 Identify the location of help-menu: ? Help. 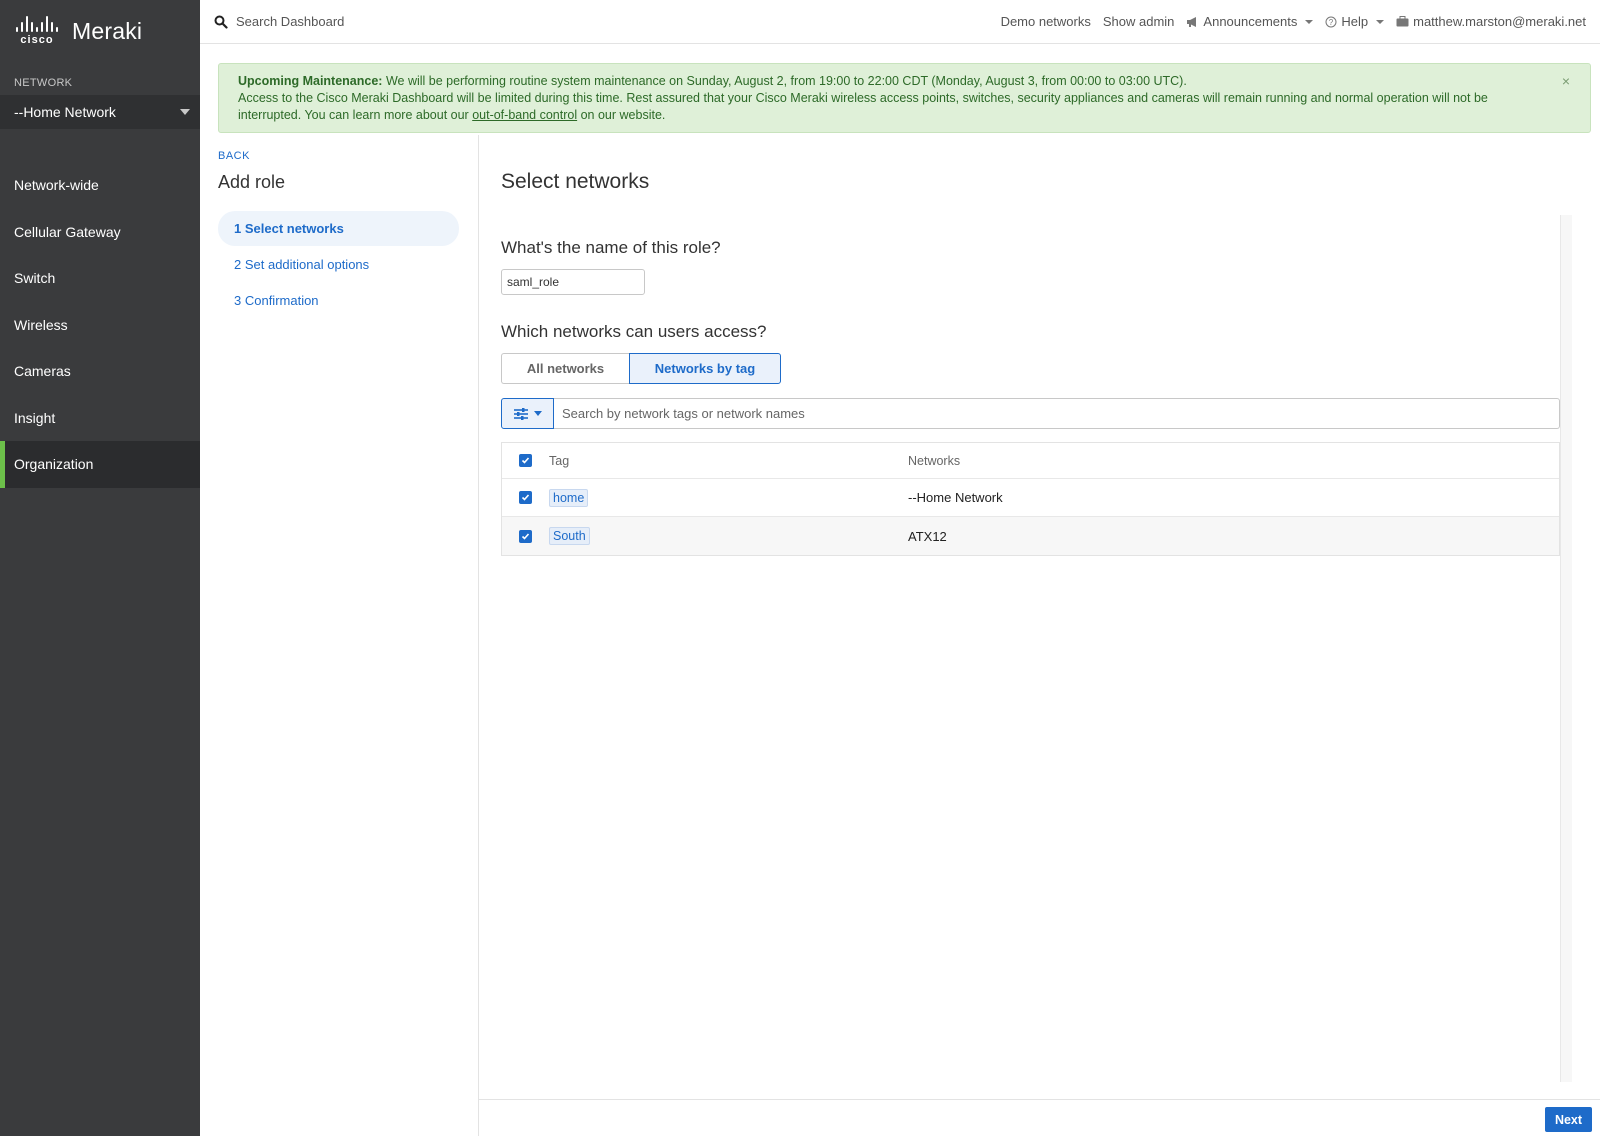
(1355, 21).